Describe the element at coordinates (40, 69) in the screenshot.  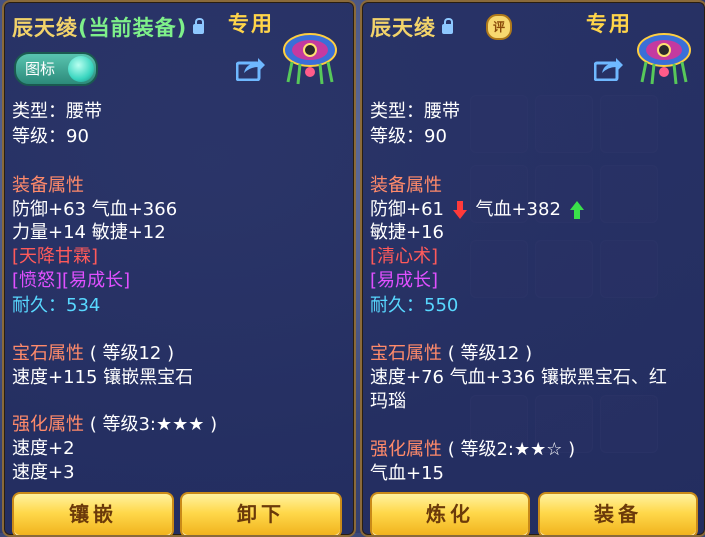
I see `icon-toggle-label: 图标` at that location.